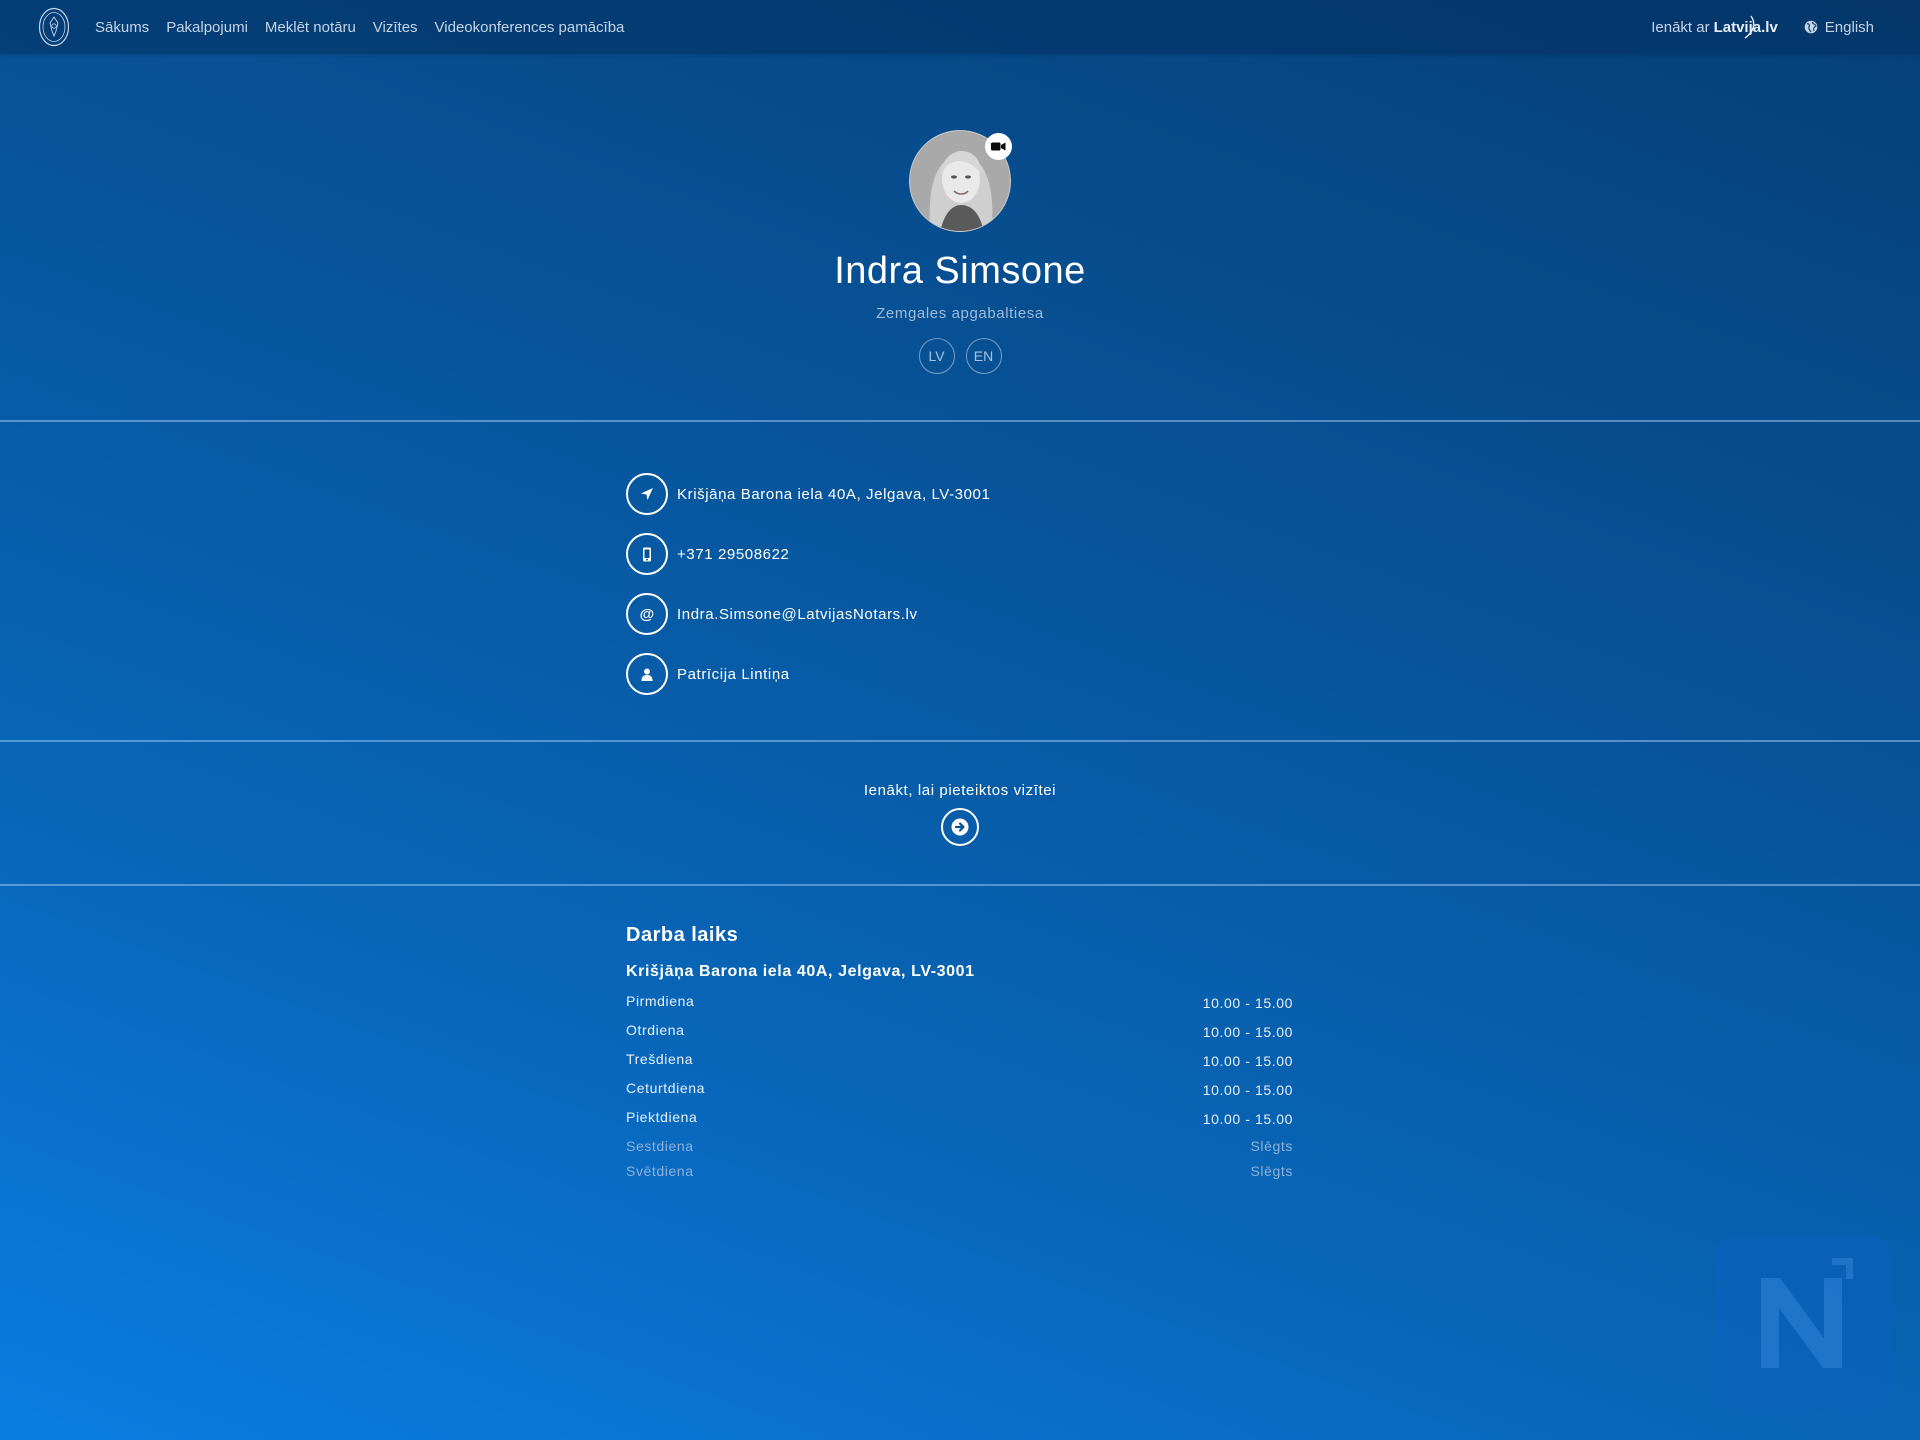  What do you see at coordinates (682, 935) in the screenshot?
I see `working-hours-title: Darba laiks` at bounding box center [682, 935].